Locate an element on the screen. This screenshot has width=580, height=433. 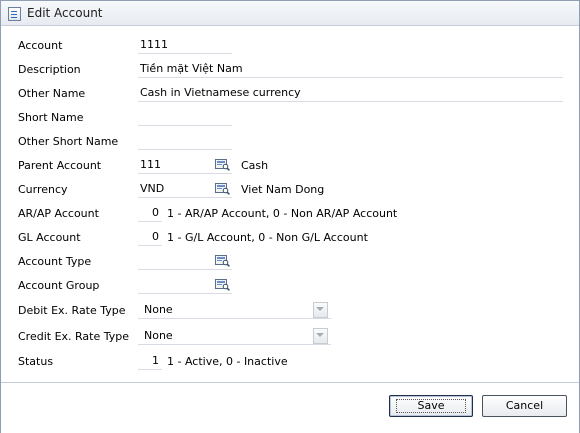
gl-account-label: GL Account is located at coordinates (49, 237).